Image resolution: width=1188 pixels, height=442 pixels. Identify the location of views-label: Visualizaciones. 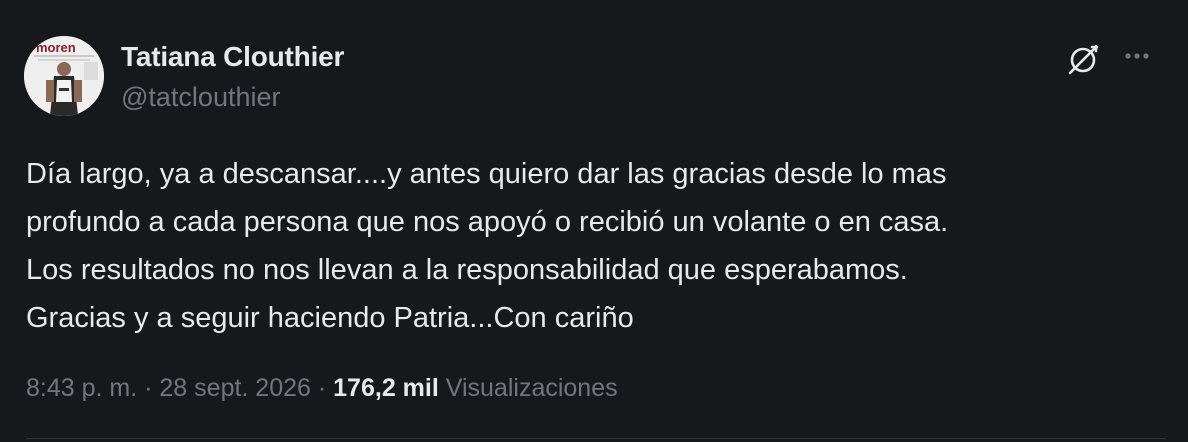
(531, 388).